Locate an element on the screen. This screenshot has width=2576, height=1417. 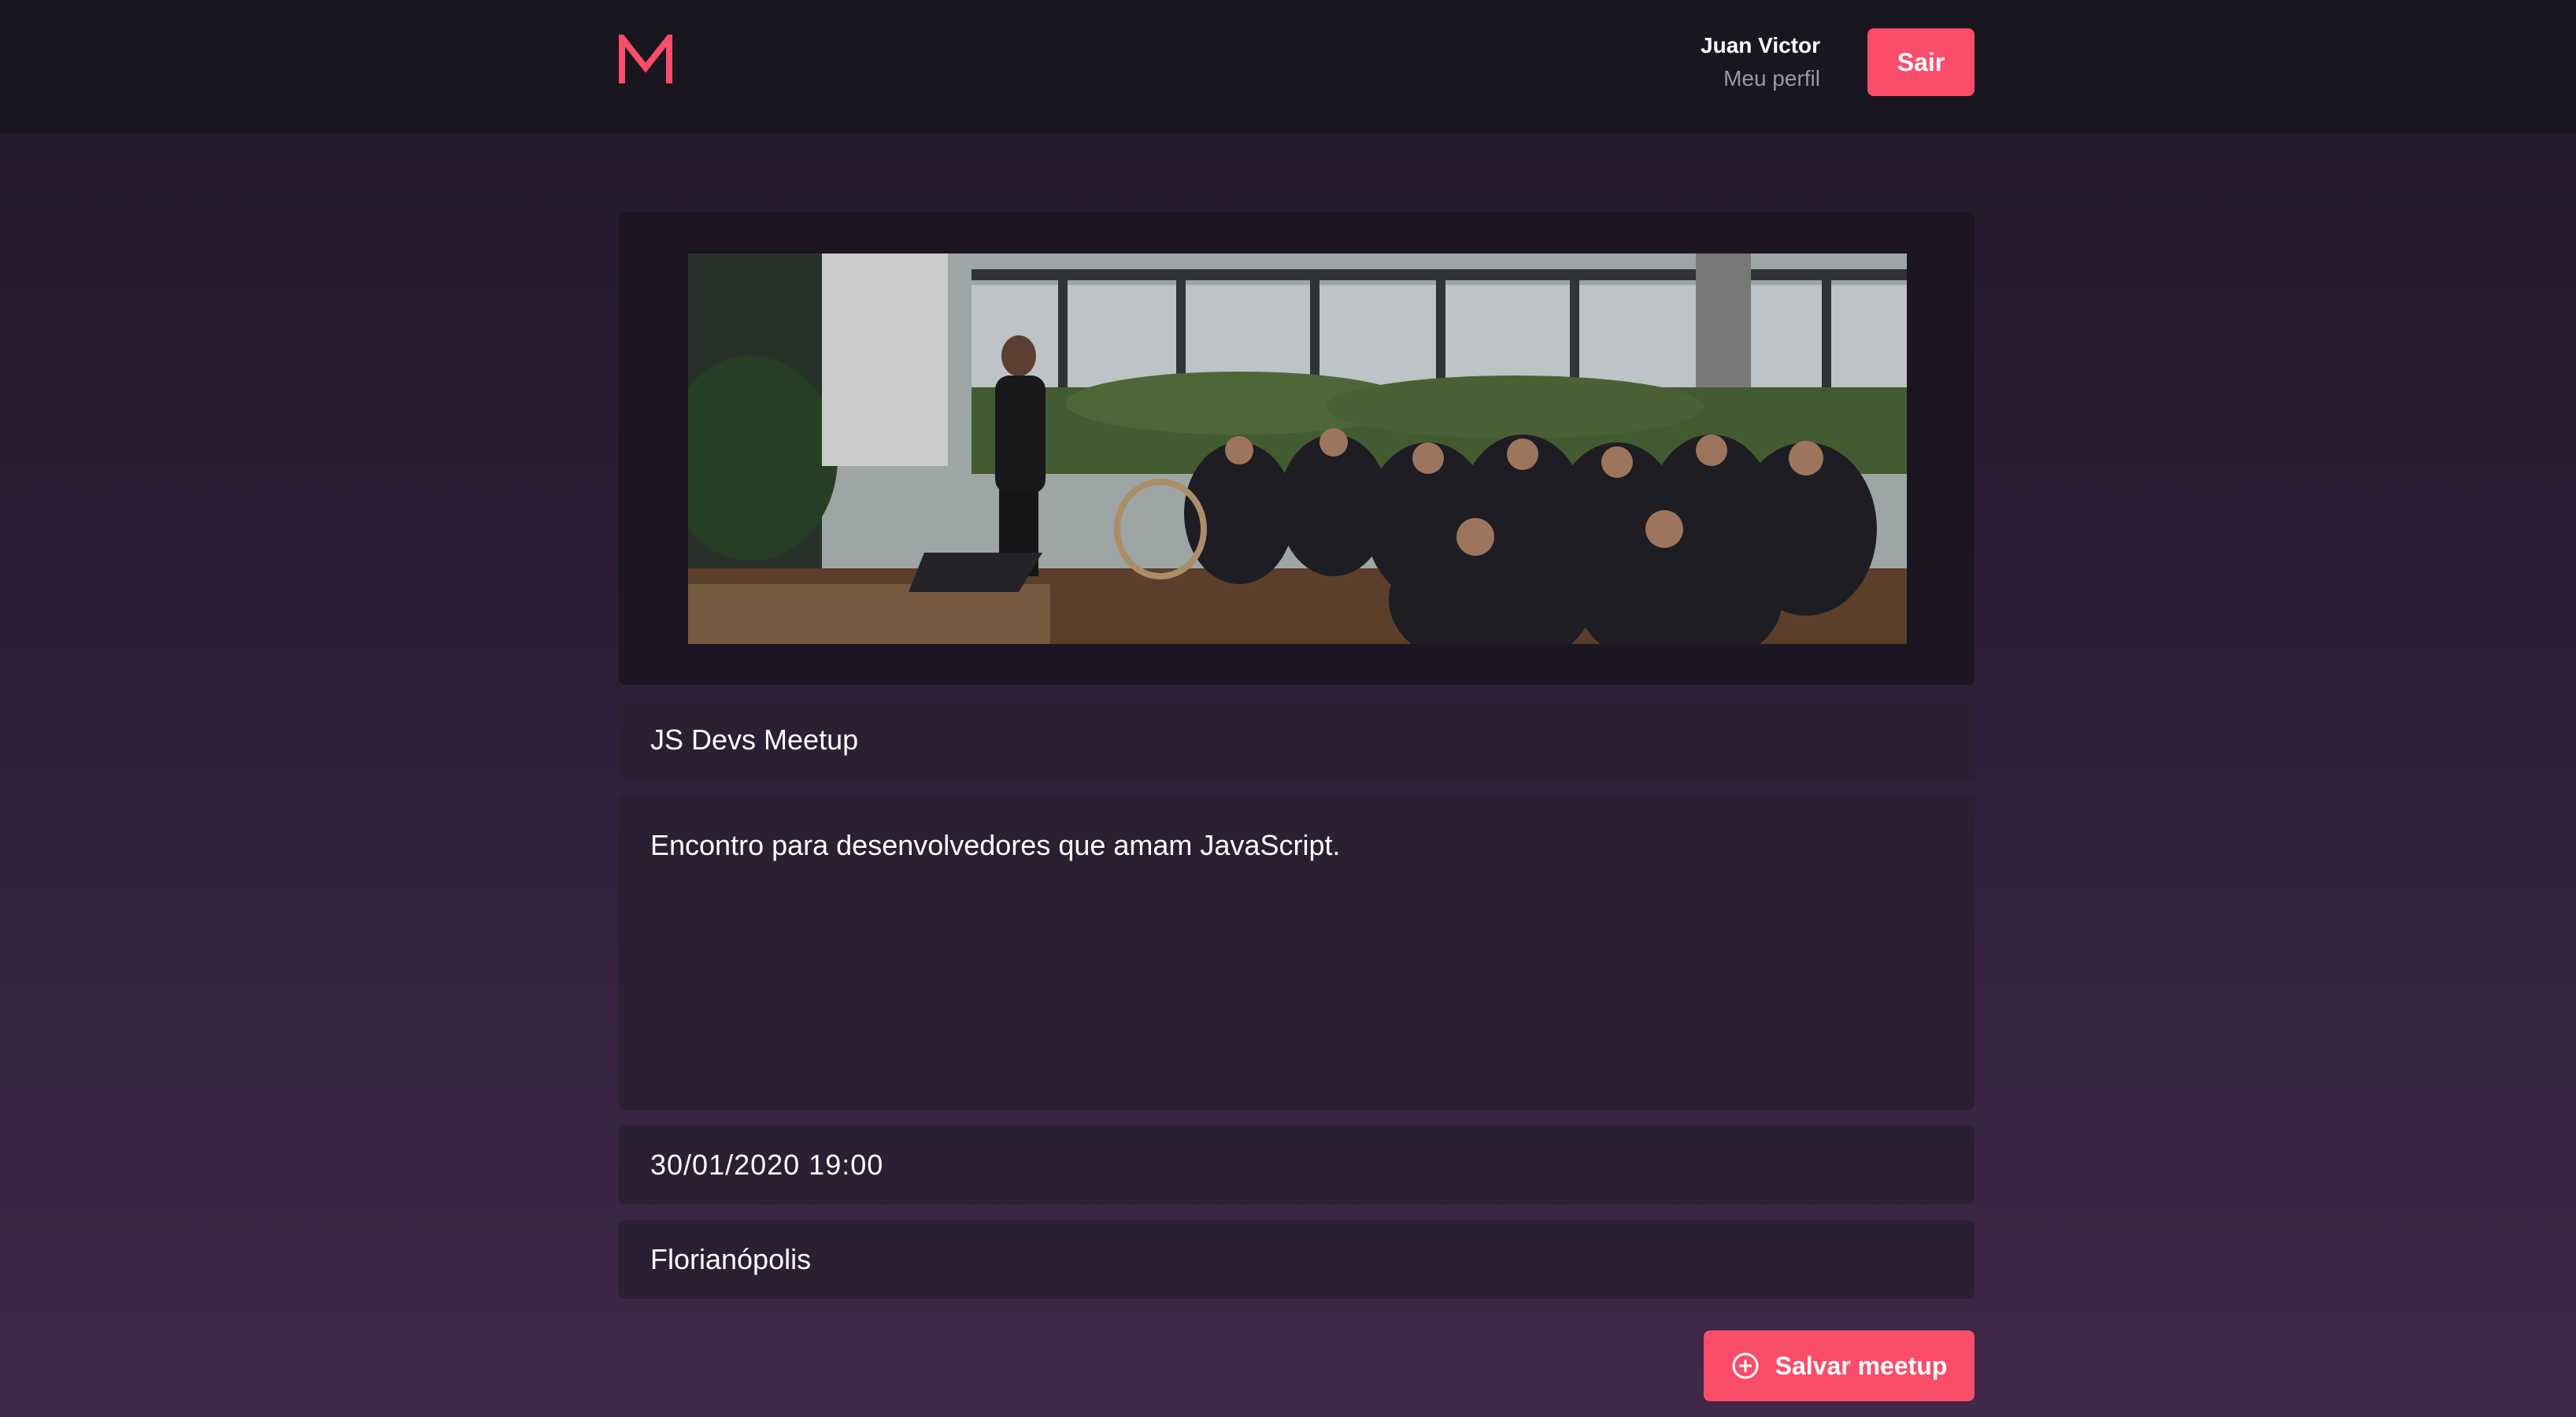
profile-info: Juan Victor Meu perfil is located at coordinates (1760, 62).